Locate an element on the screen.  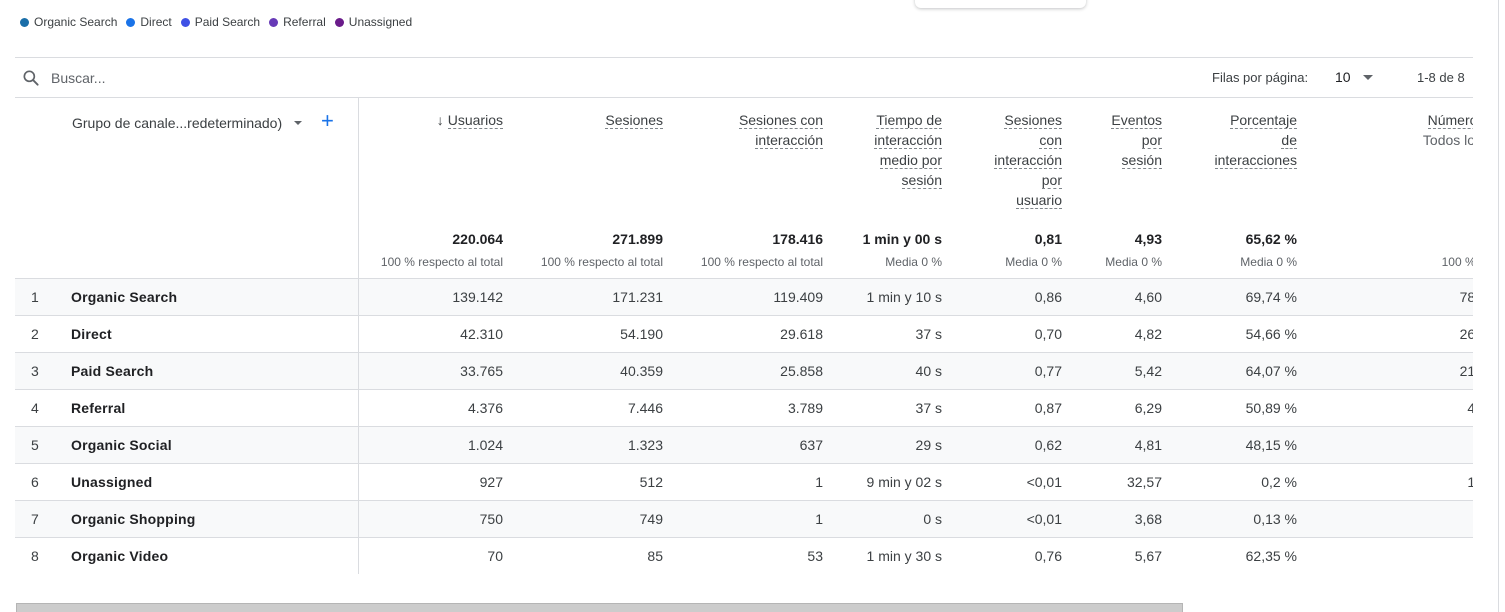
dimension-select: Grupo de canale...redeterminado) is located at coordinates (187, 123).